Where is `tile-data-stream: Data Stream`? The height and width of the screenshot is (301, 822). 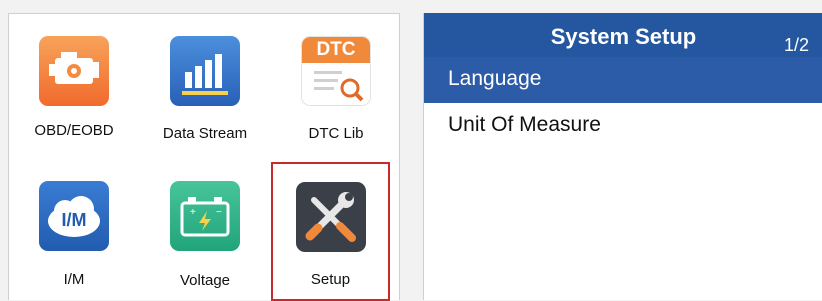
tile-data-stream: Data Stream is located at coordinates (205, 84).